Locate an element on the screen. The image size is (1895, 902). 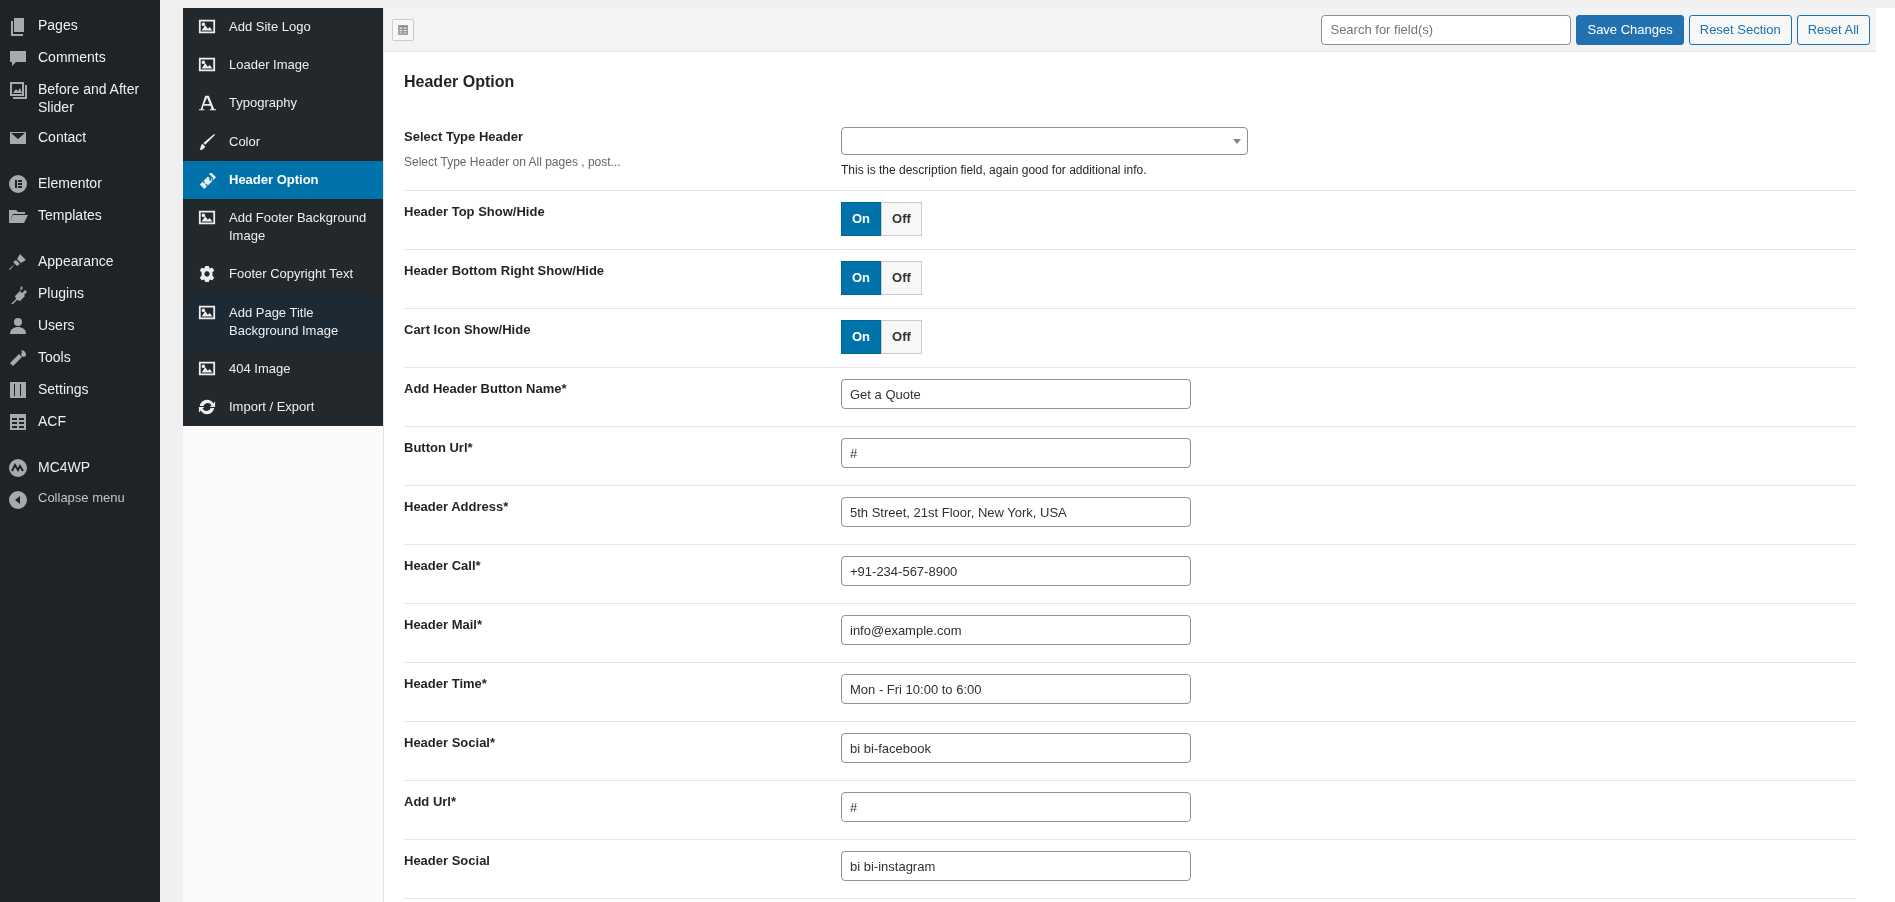
field-label: Header Mail* is located at coordinates (444, 625).